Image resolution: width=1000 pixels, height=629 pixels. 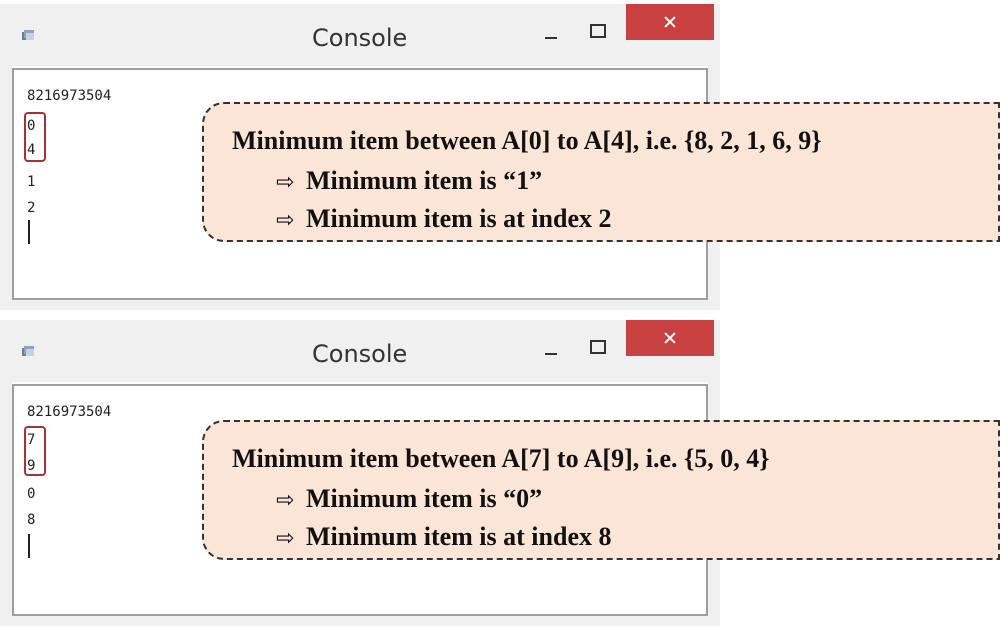 What do you see at coordinates (459, 536) in the screenshot?
I see `callout-bullet-text: Minimum item is at index 8` at bounding box center [459, 536].